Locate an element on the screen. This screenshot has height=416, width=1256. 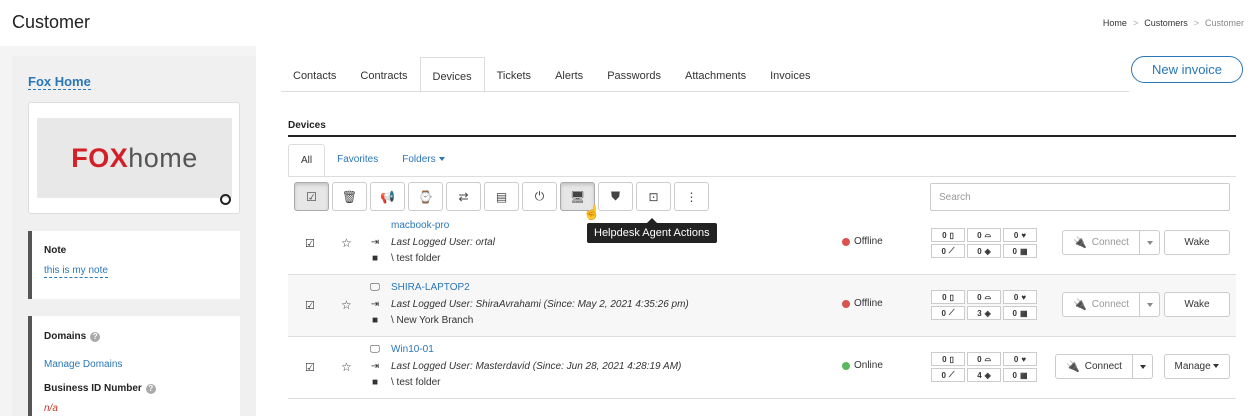
folder-icon: ■ is located at coordinates (375, 382).